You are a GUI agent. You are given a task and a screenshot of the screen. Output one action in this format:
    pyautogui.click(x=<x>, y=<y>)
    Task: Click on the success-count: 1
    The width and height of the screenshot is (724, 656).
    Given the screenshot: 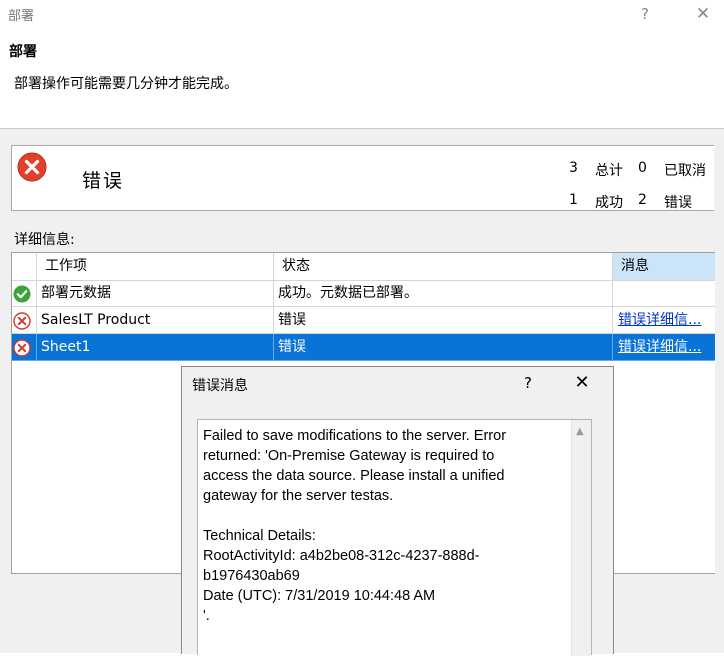 What is the action you would take?
    pyautogui.click(x=573, y=200)
    